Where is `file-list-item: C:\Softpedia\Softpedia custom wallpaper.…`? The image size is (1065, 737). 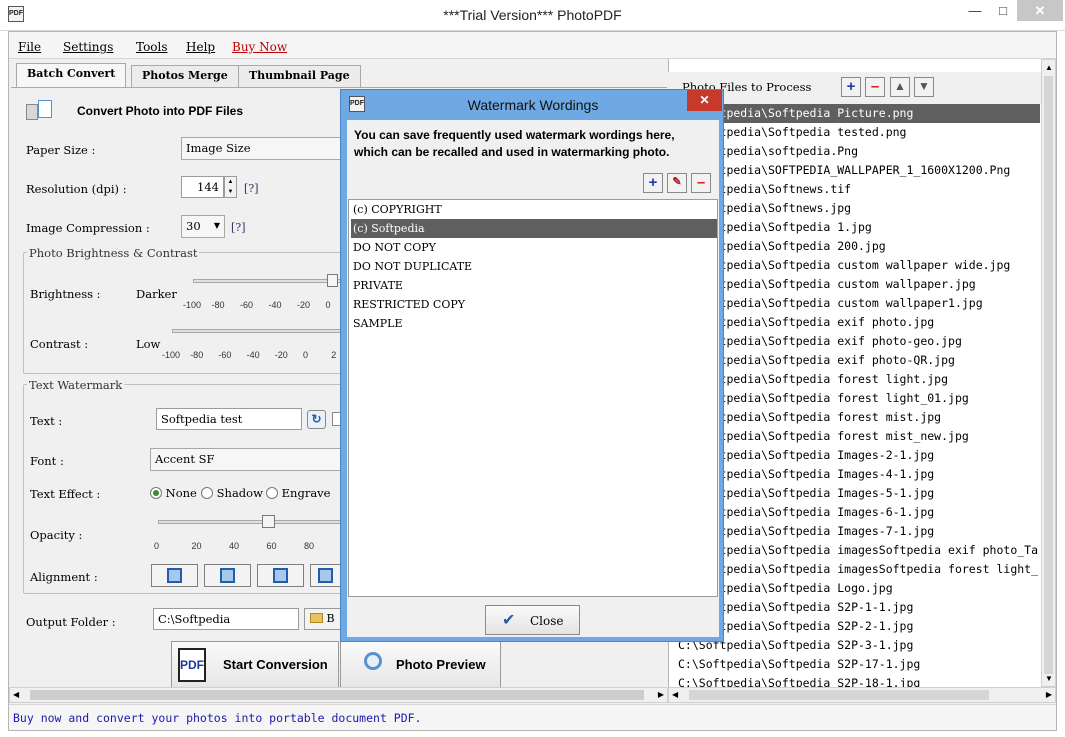 file-list-item: C:\Softpedia\Softpedia custom wallpaper.… is located at coordinates (859, 284).